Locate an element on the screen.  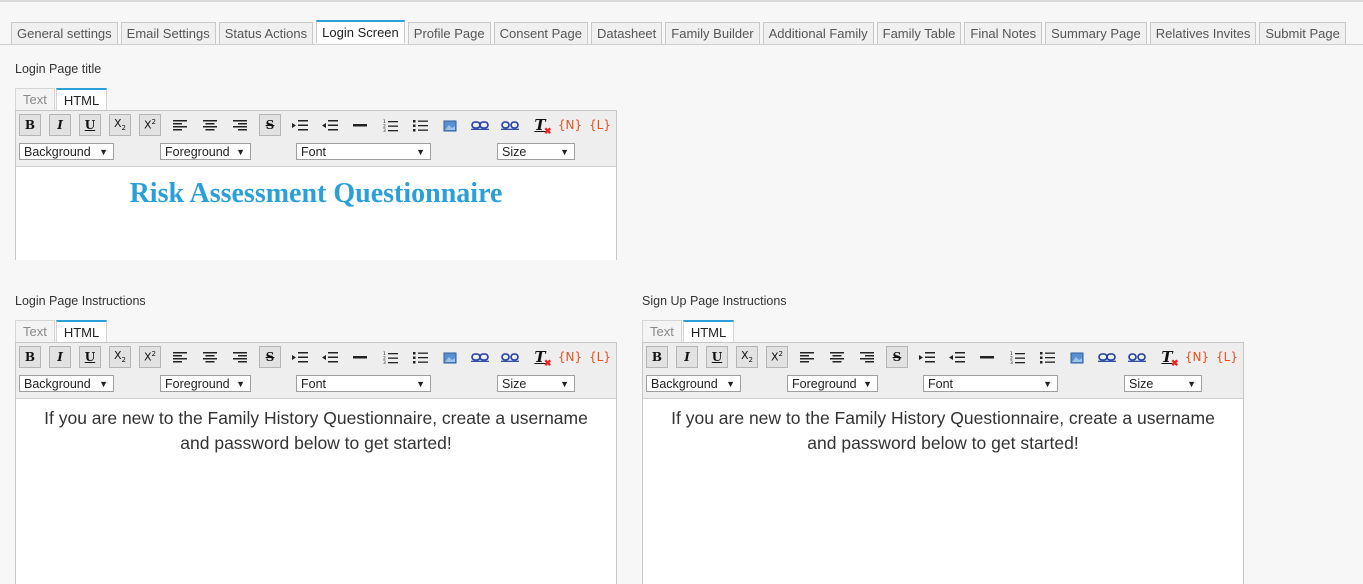
svg-text: 3 is located at coordinates (384, 362).